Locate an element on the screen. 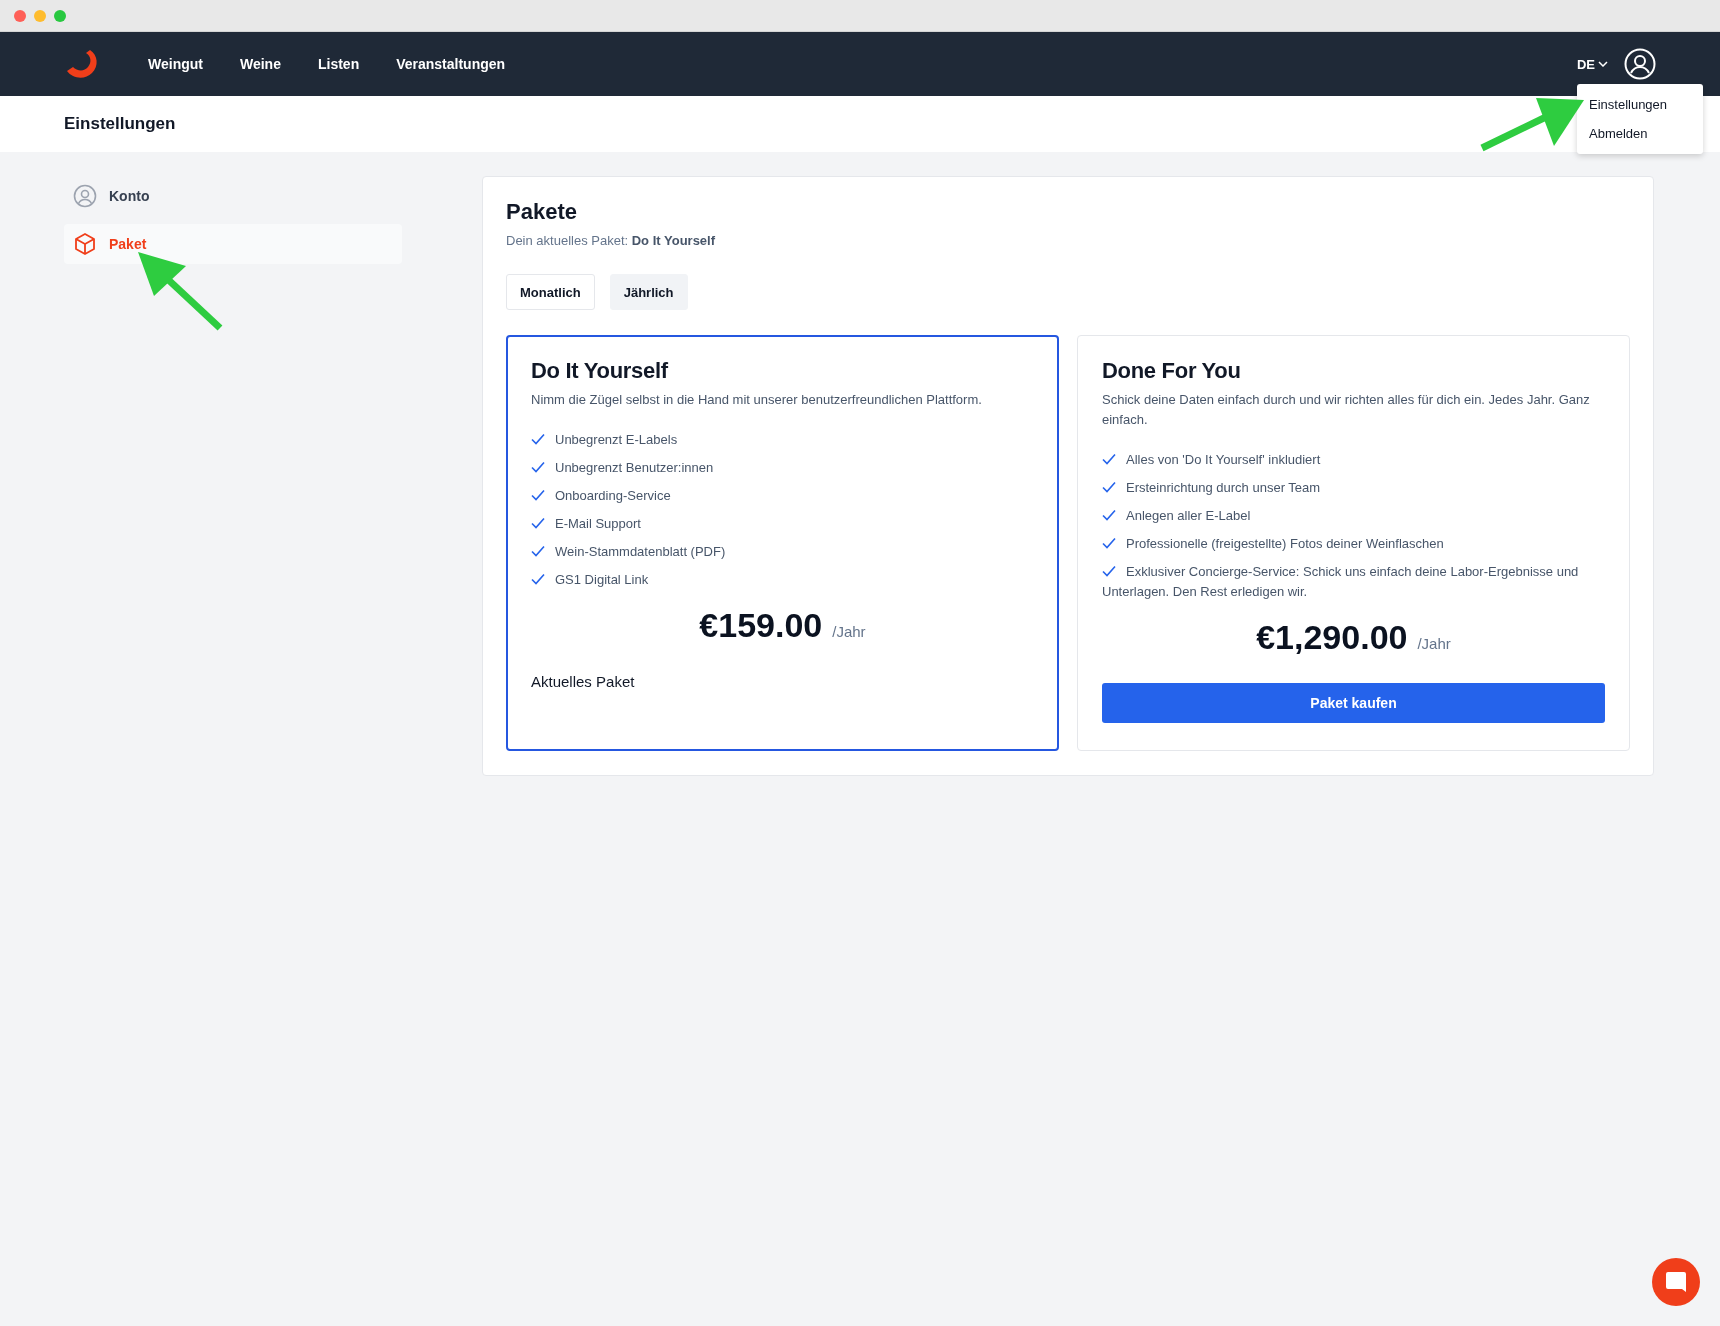 This screenshot has height=1326, width=1720. feature-item: Ersteinrichtung durch unser Team is located at coordinates (1353, 488).